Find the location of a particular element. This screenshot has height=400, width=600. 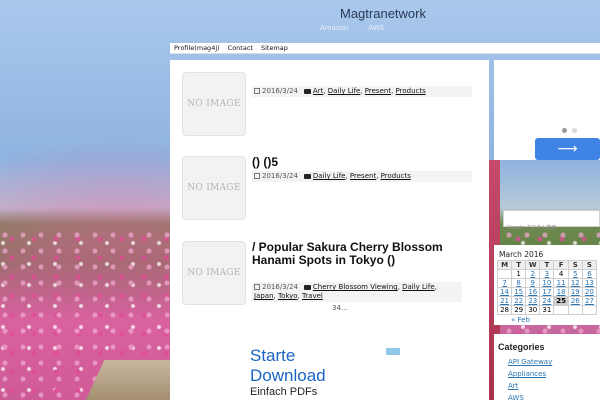

nav-contact: Contact is located at coordinates (240, 48).